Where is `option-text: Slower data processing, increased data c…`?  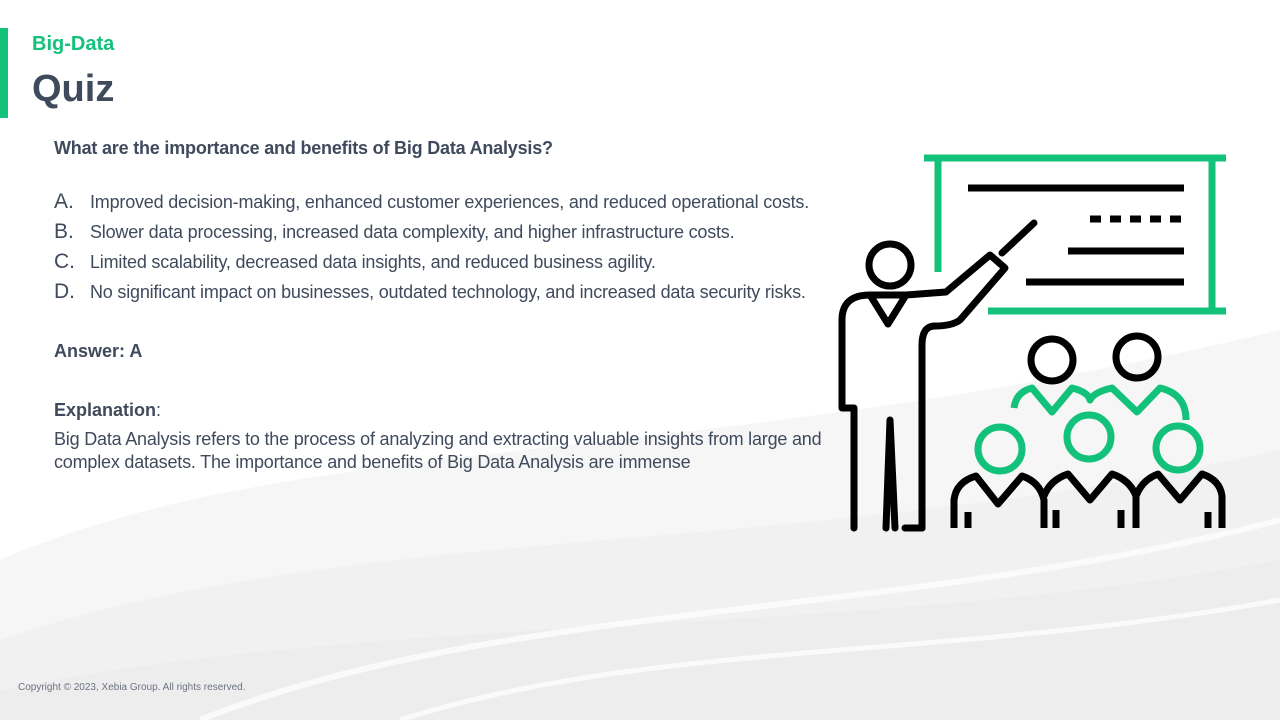
option-text: Slower data processing, increased data c… is located at coordinates (412, 232).